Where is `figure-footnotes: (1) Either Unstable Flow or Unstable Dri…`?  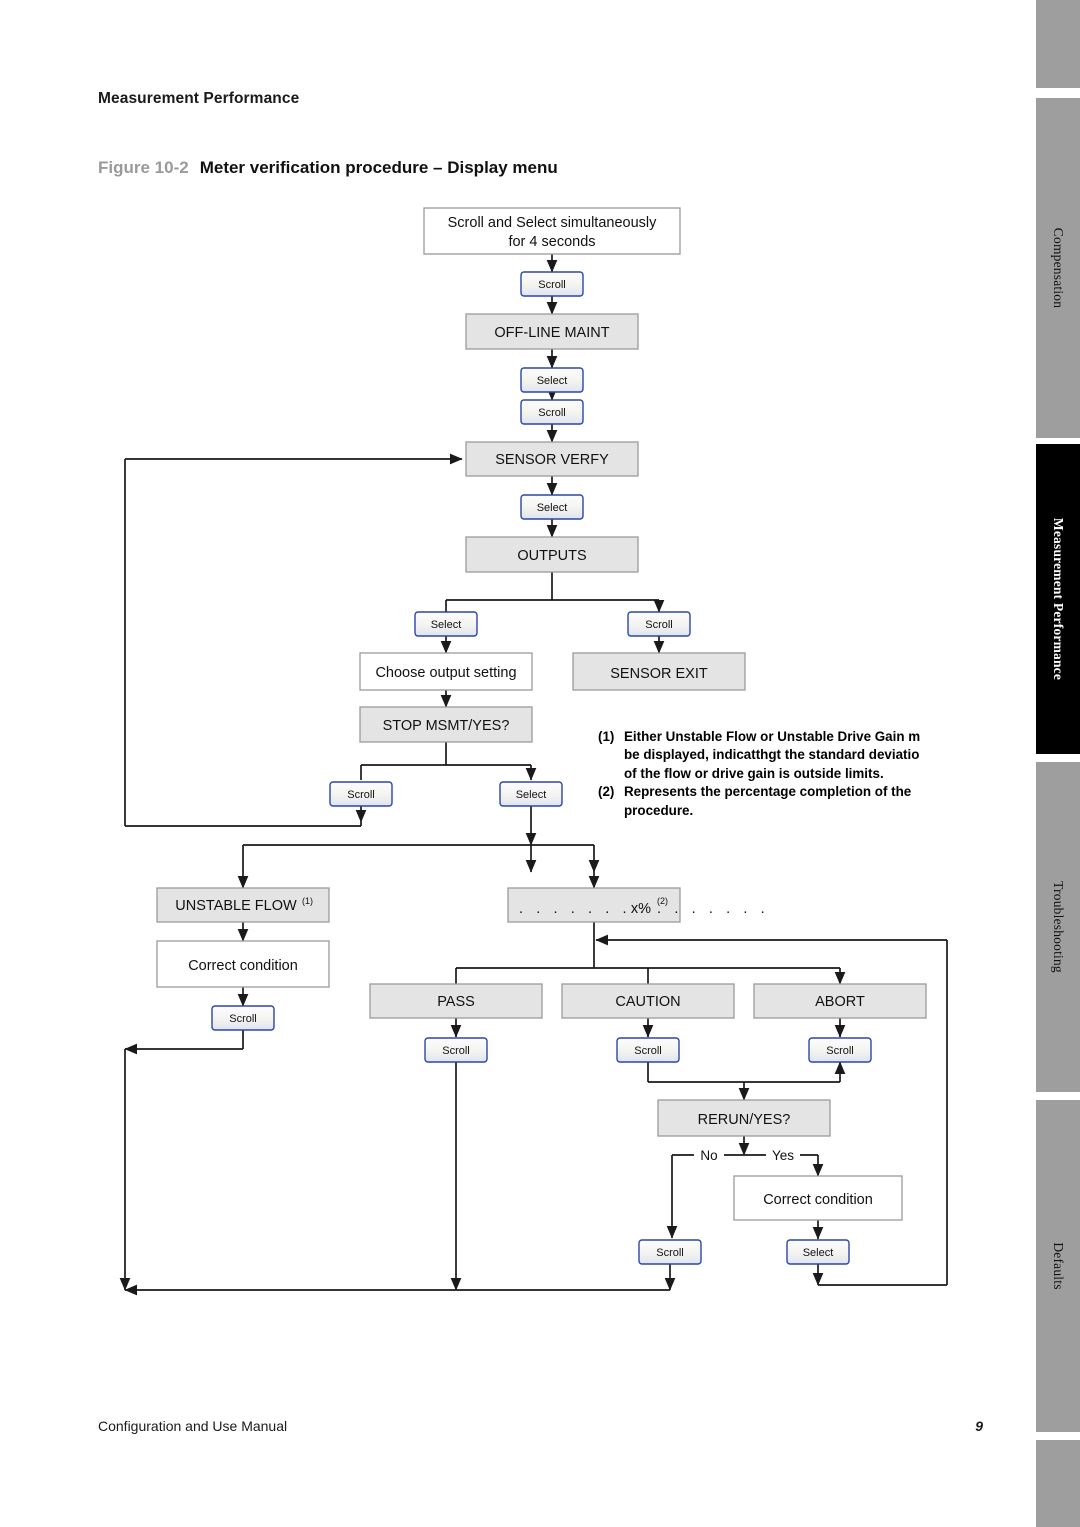 figure-footnotes: (1) Either Unstable Flow or Unstable Dri… is located at coordinates (791, 778).